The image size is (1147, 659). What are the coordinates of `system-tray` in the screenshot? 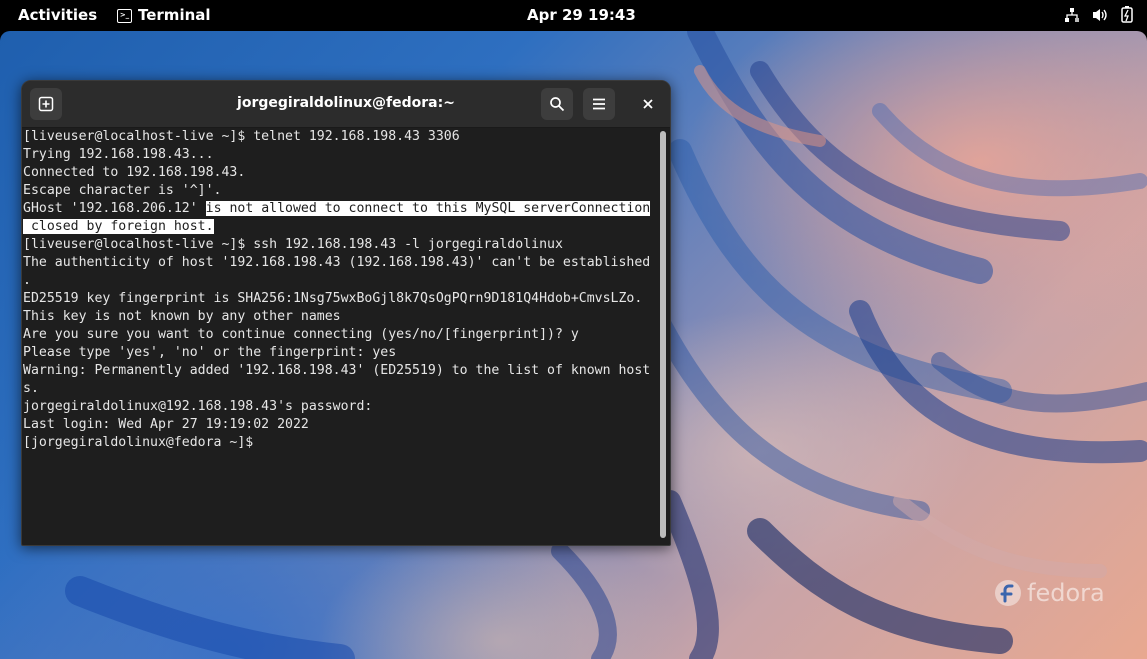 It's located at (1098, 16).